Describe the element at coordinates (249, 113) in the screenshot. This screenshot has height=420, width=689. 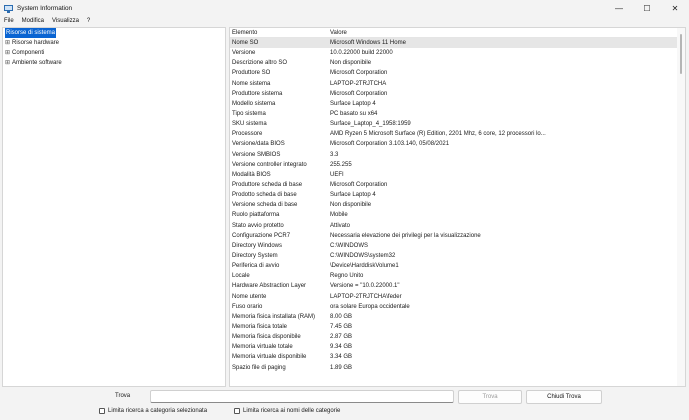
I see `cell-item: Tipo sistema` at that location.